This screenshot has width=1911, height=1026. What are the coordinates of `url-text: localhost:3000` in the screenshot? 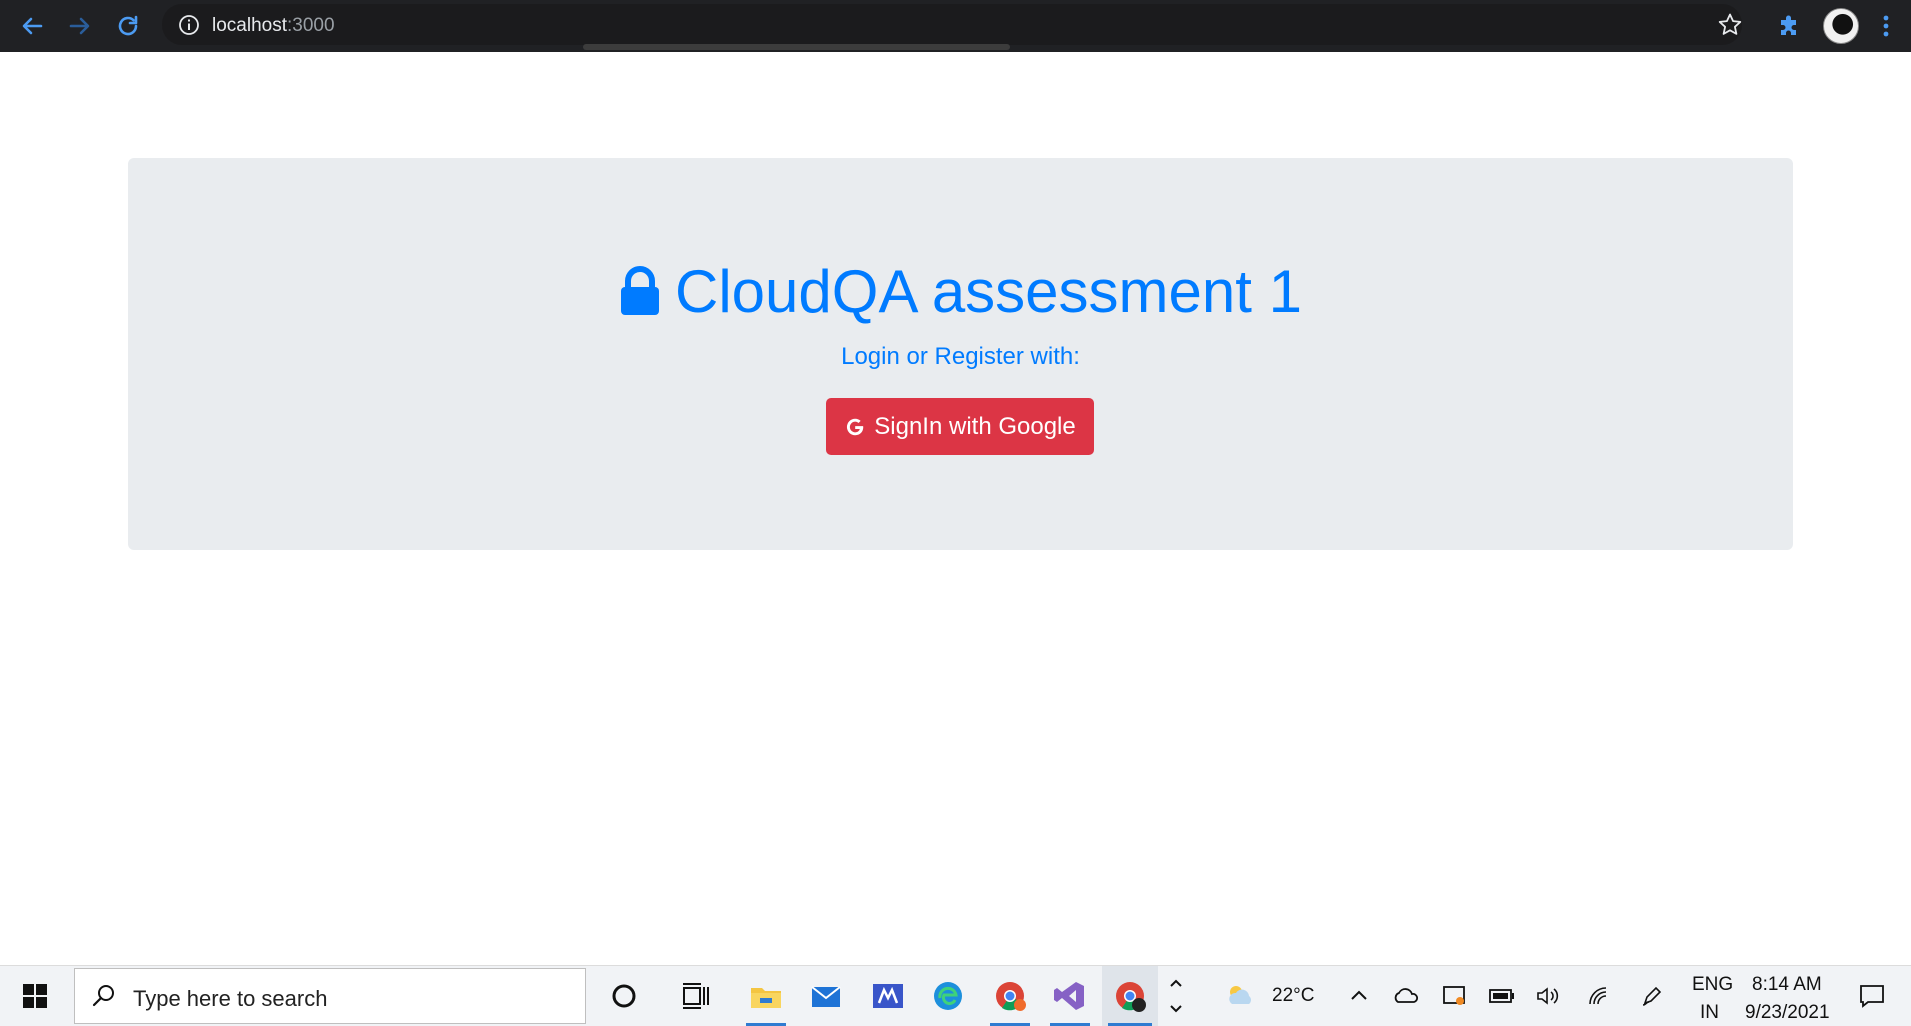 It's located at (273, 26).